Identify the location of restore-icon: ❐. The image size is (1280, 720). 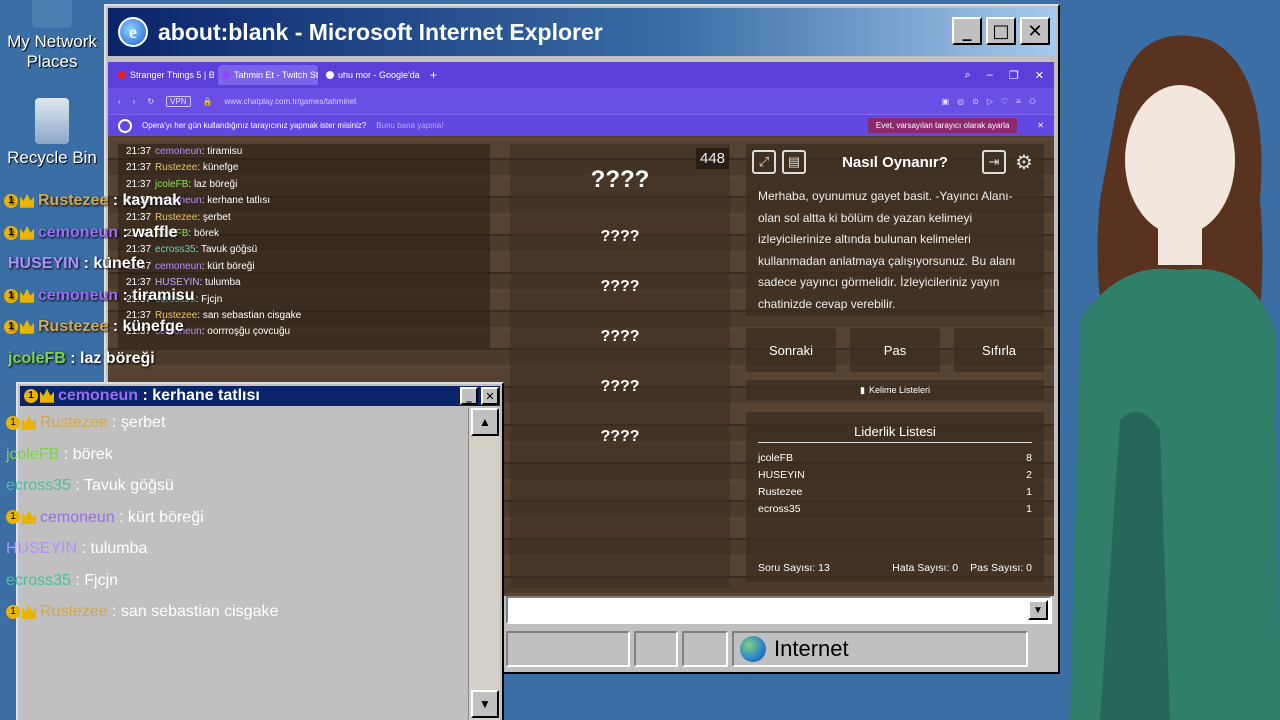
(1014, 75).